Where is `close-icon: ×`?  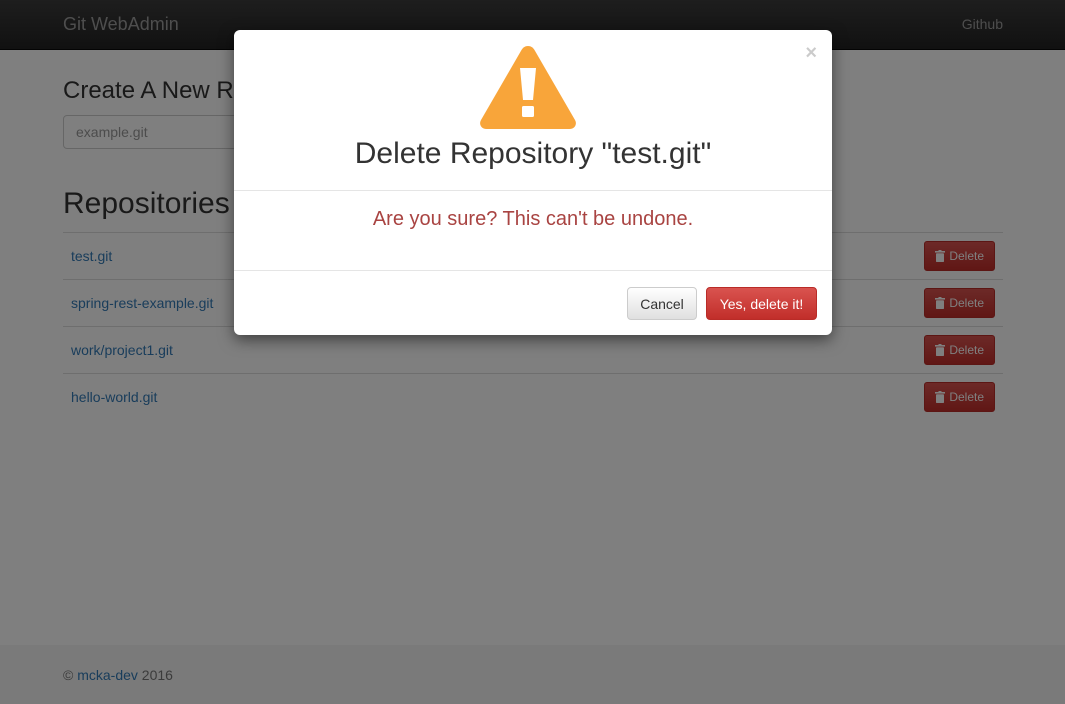
close-icon: × is located at coordinates (811, 53).